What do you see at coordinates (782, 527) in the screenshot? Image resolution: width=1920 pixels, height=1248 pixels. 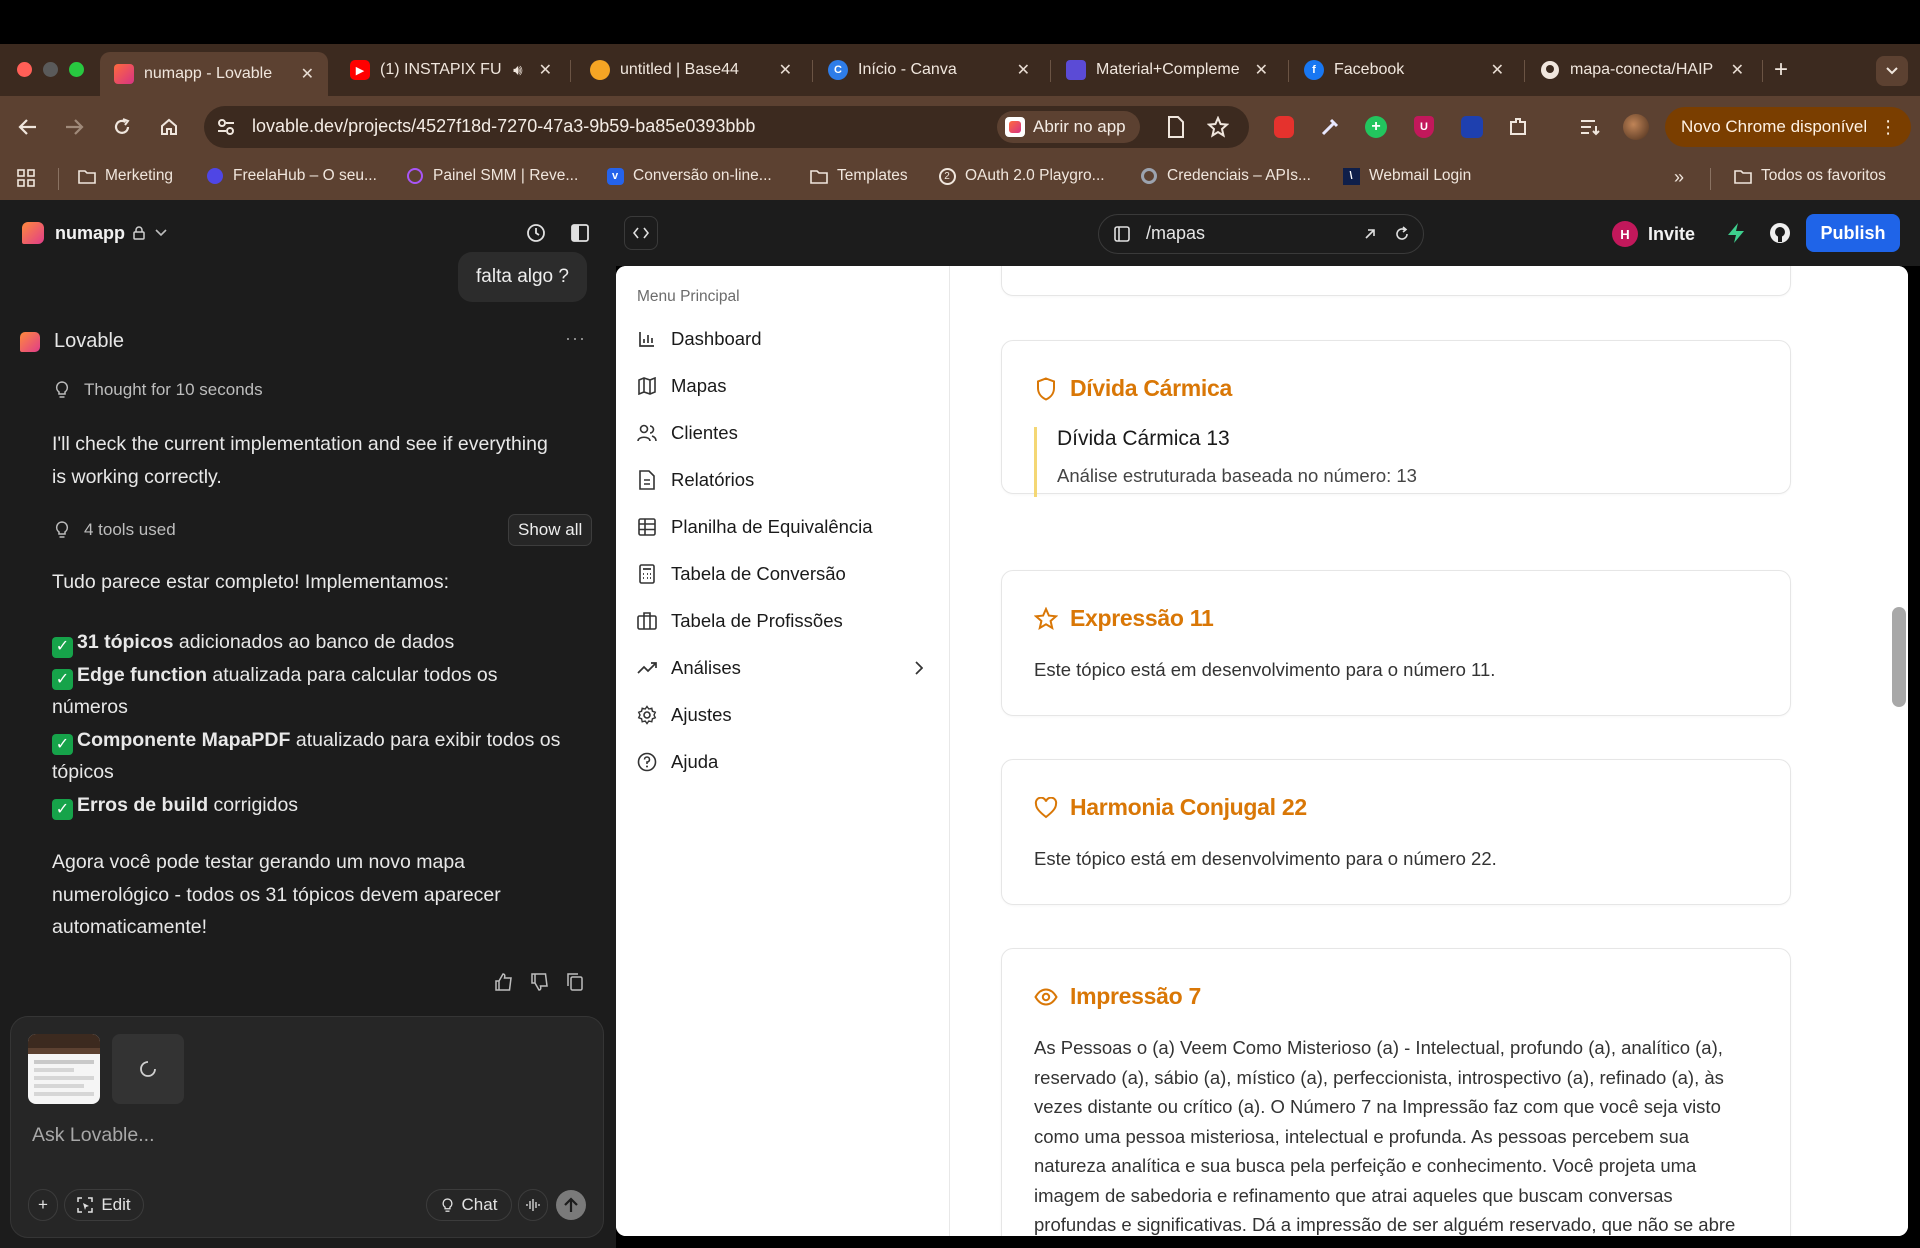 I see `sidebar-item-planilha: Planilha de Equivalência` at bounding box center [782, 527].